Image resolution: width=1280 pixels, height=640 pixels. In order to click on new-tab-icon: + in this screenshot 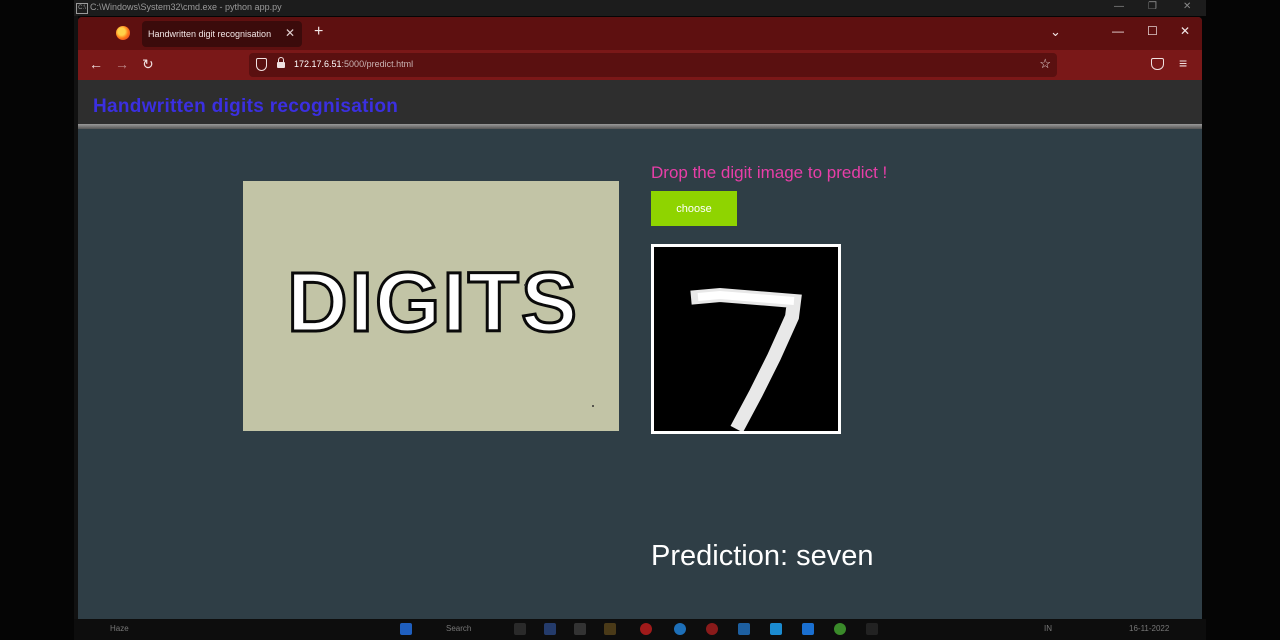, I will do `click(318, 32)`.